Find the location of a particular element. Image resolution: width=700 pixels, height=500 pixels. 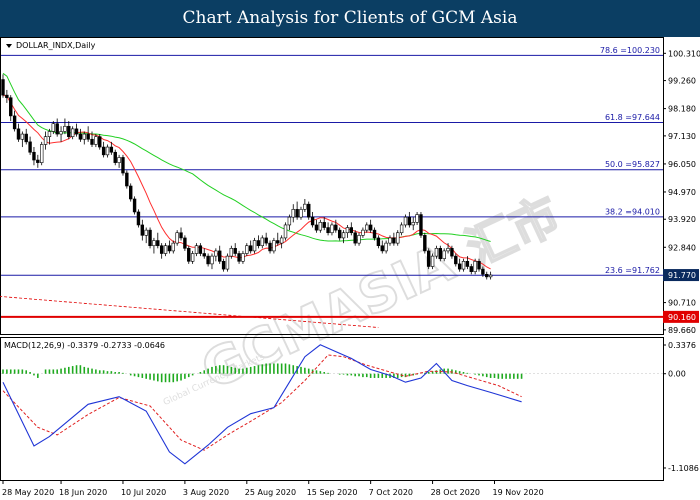

price-tick-label-1: 99.260 is located at coordinates (682, 81).